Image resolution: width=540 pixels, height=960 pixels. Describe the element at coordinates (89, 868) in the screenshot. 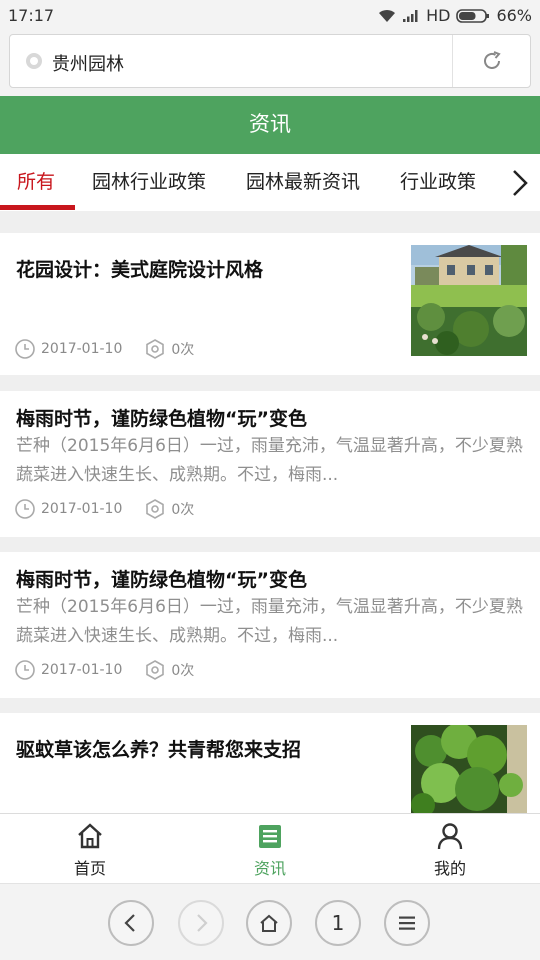

I see `nav-home-label: 首页` at that location.